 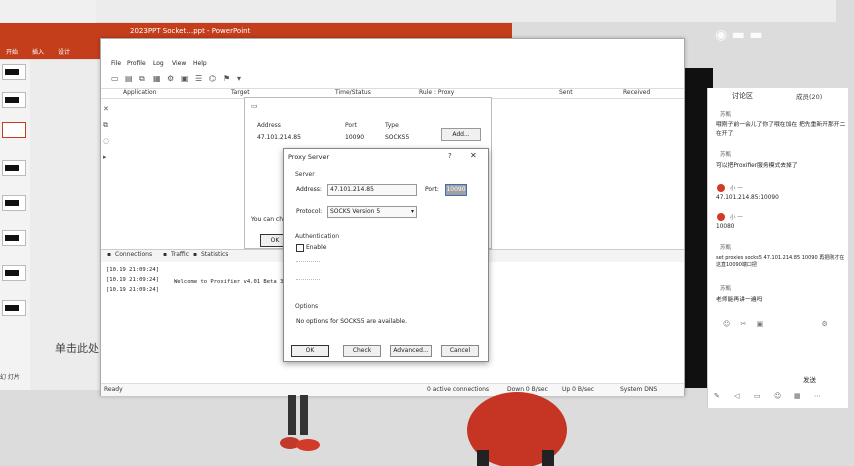 What do you see at coordinates (308, 262) in the screenshot?
I see `username-field-disabled` at bounding box center [308, 262].